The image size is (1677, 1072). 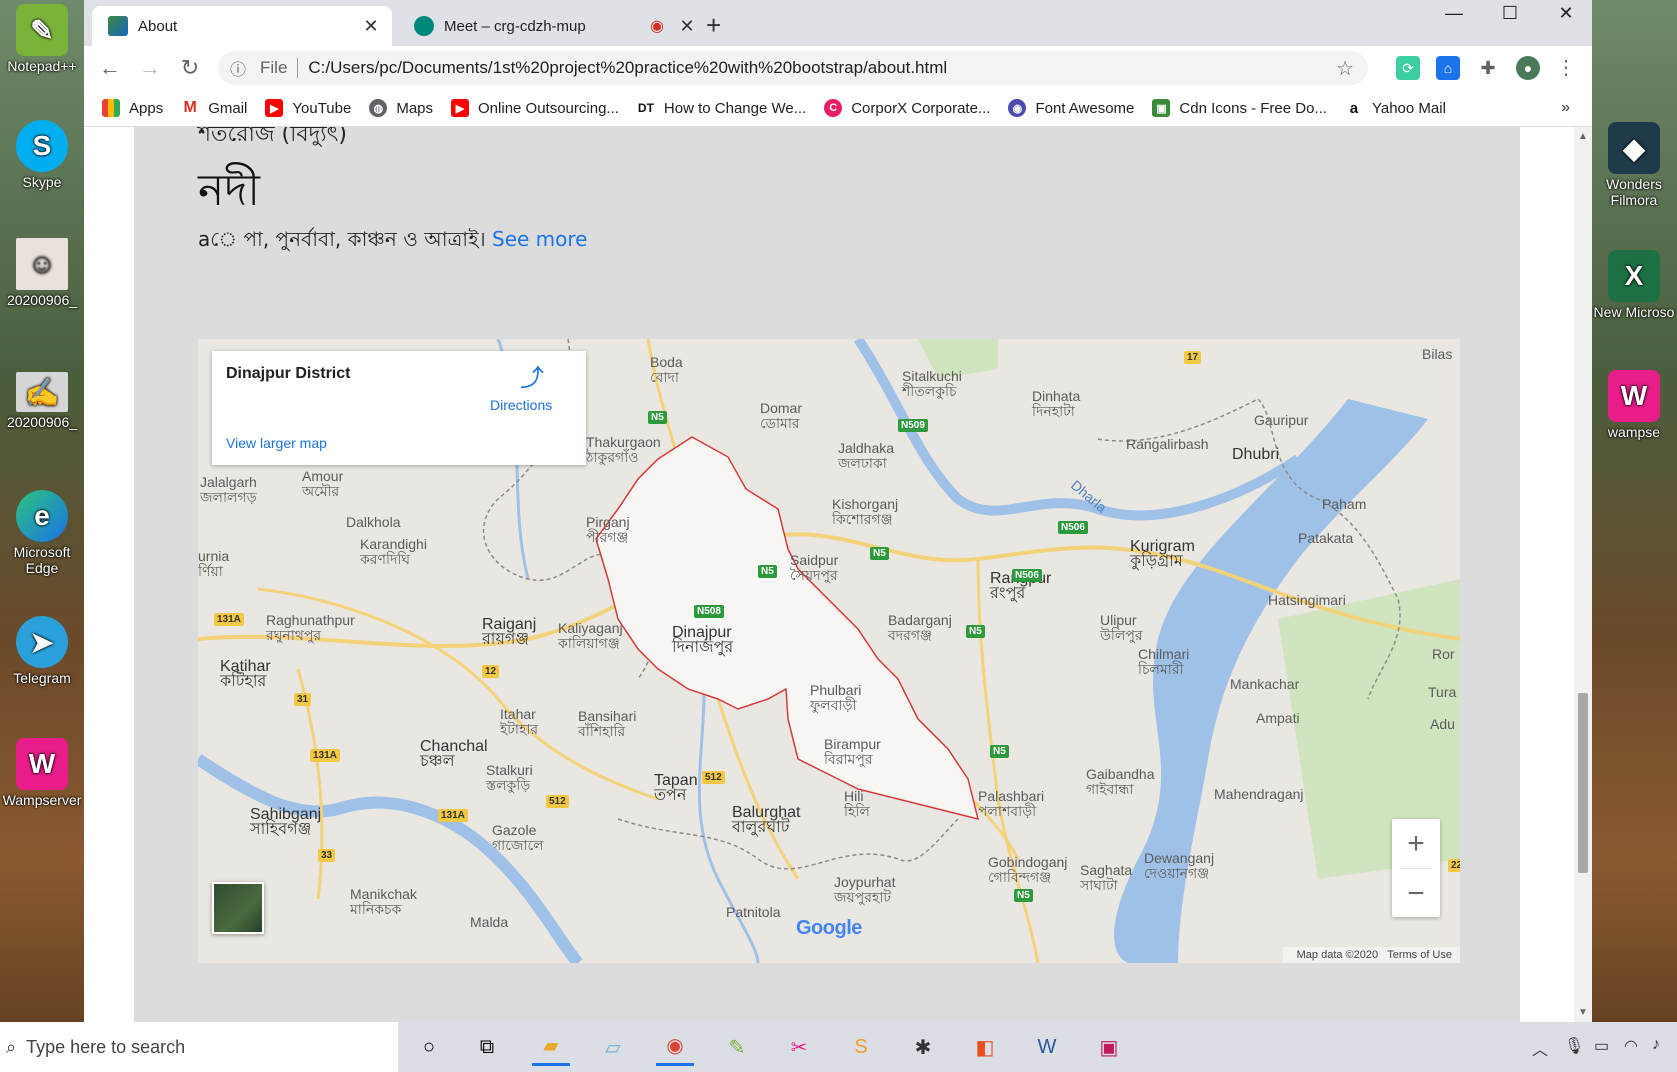 What do you see at coordinates (1566, 68) in the screenshot?
I see `menu-kebab-icon: ⋮` at bounding box center [1566, 68].